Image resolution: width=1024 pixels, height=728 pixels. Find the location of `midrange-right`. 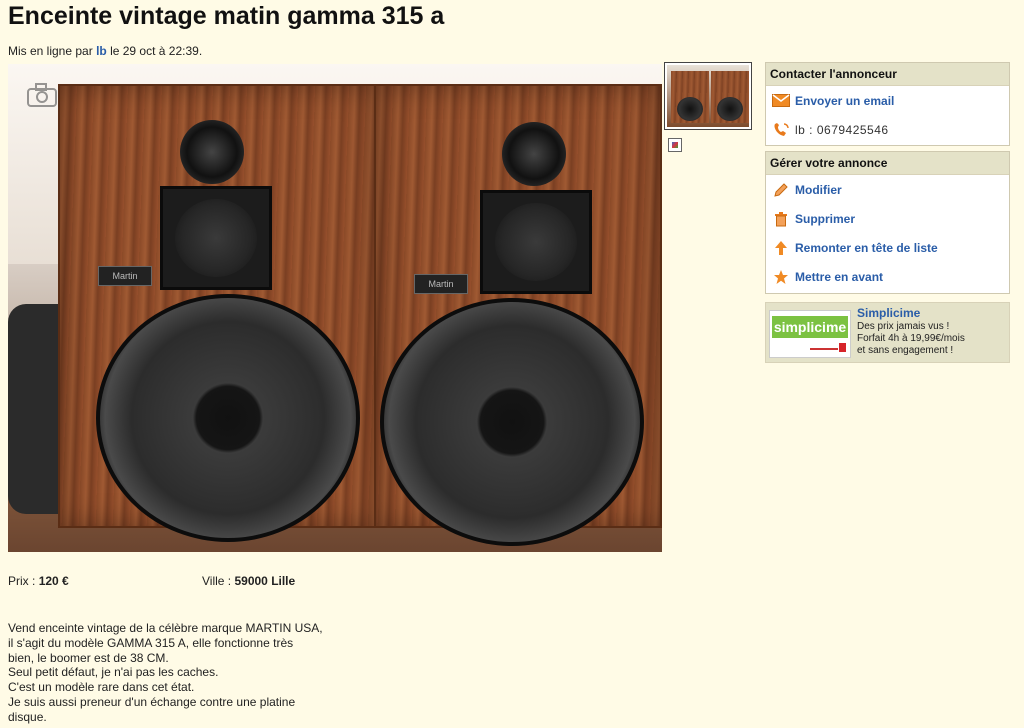

midrange-right is located at coordinates (536, 242).